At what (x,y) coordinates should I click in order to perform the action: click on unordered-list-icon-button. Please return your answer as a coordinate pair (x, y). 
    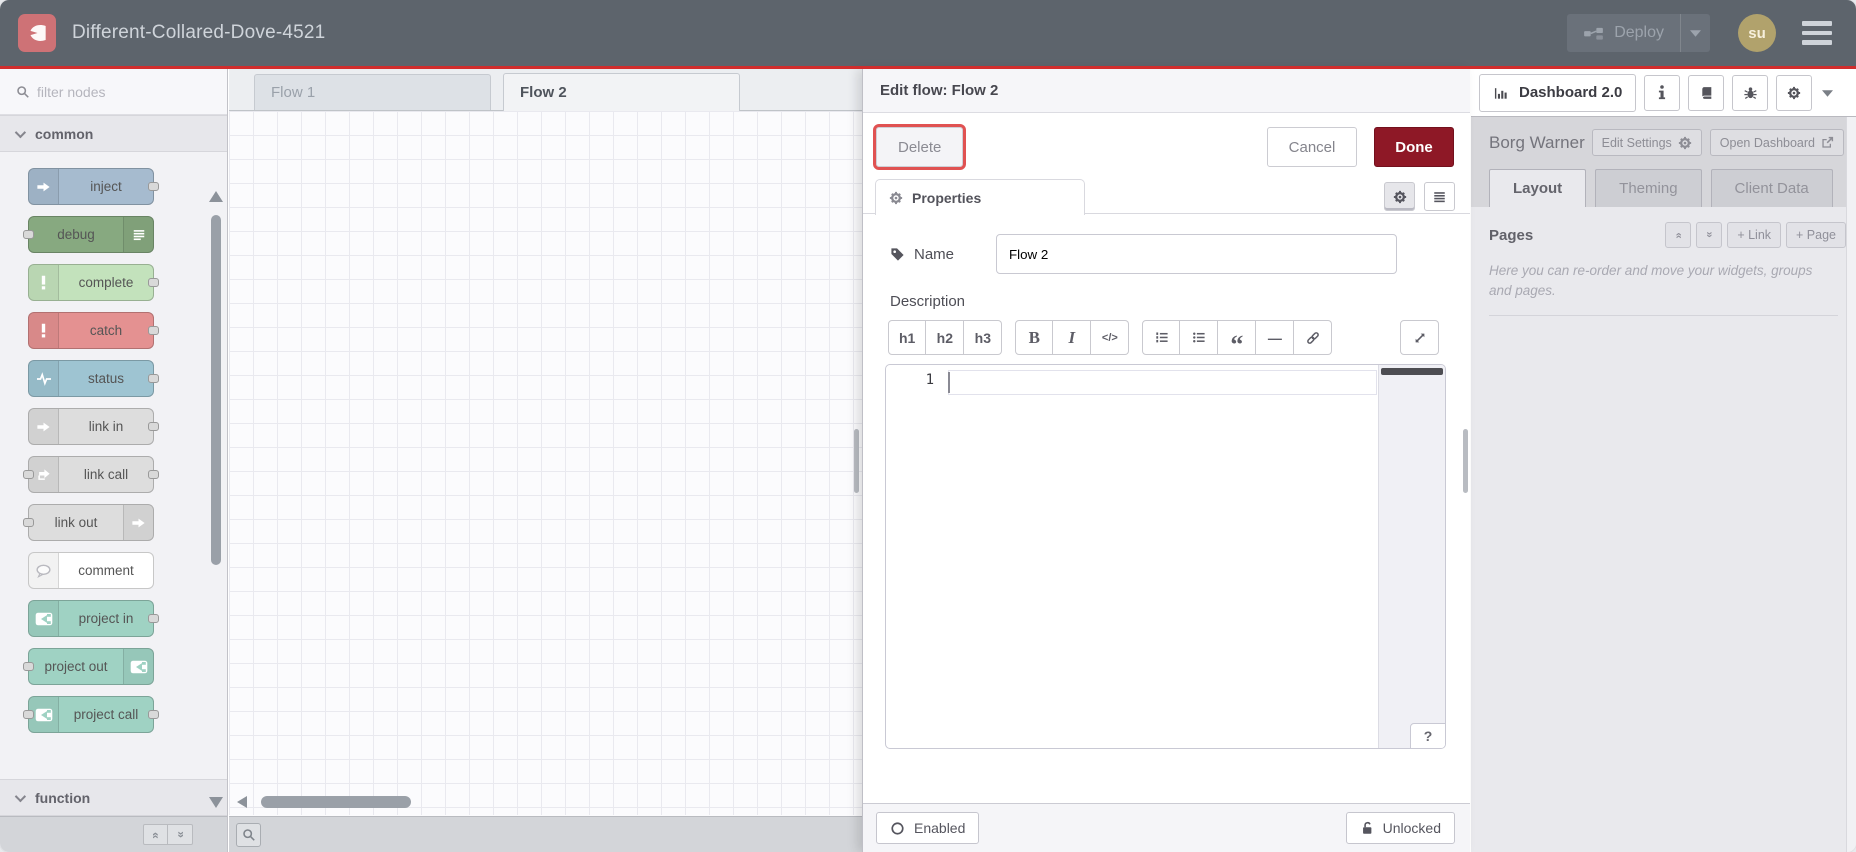
    Looking at the image, I should click on (1199, 337).